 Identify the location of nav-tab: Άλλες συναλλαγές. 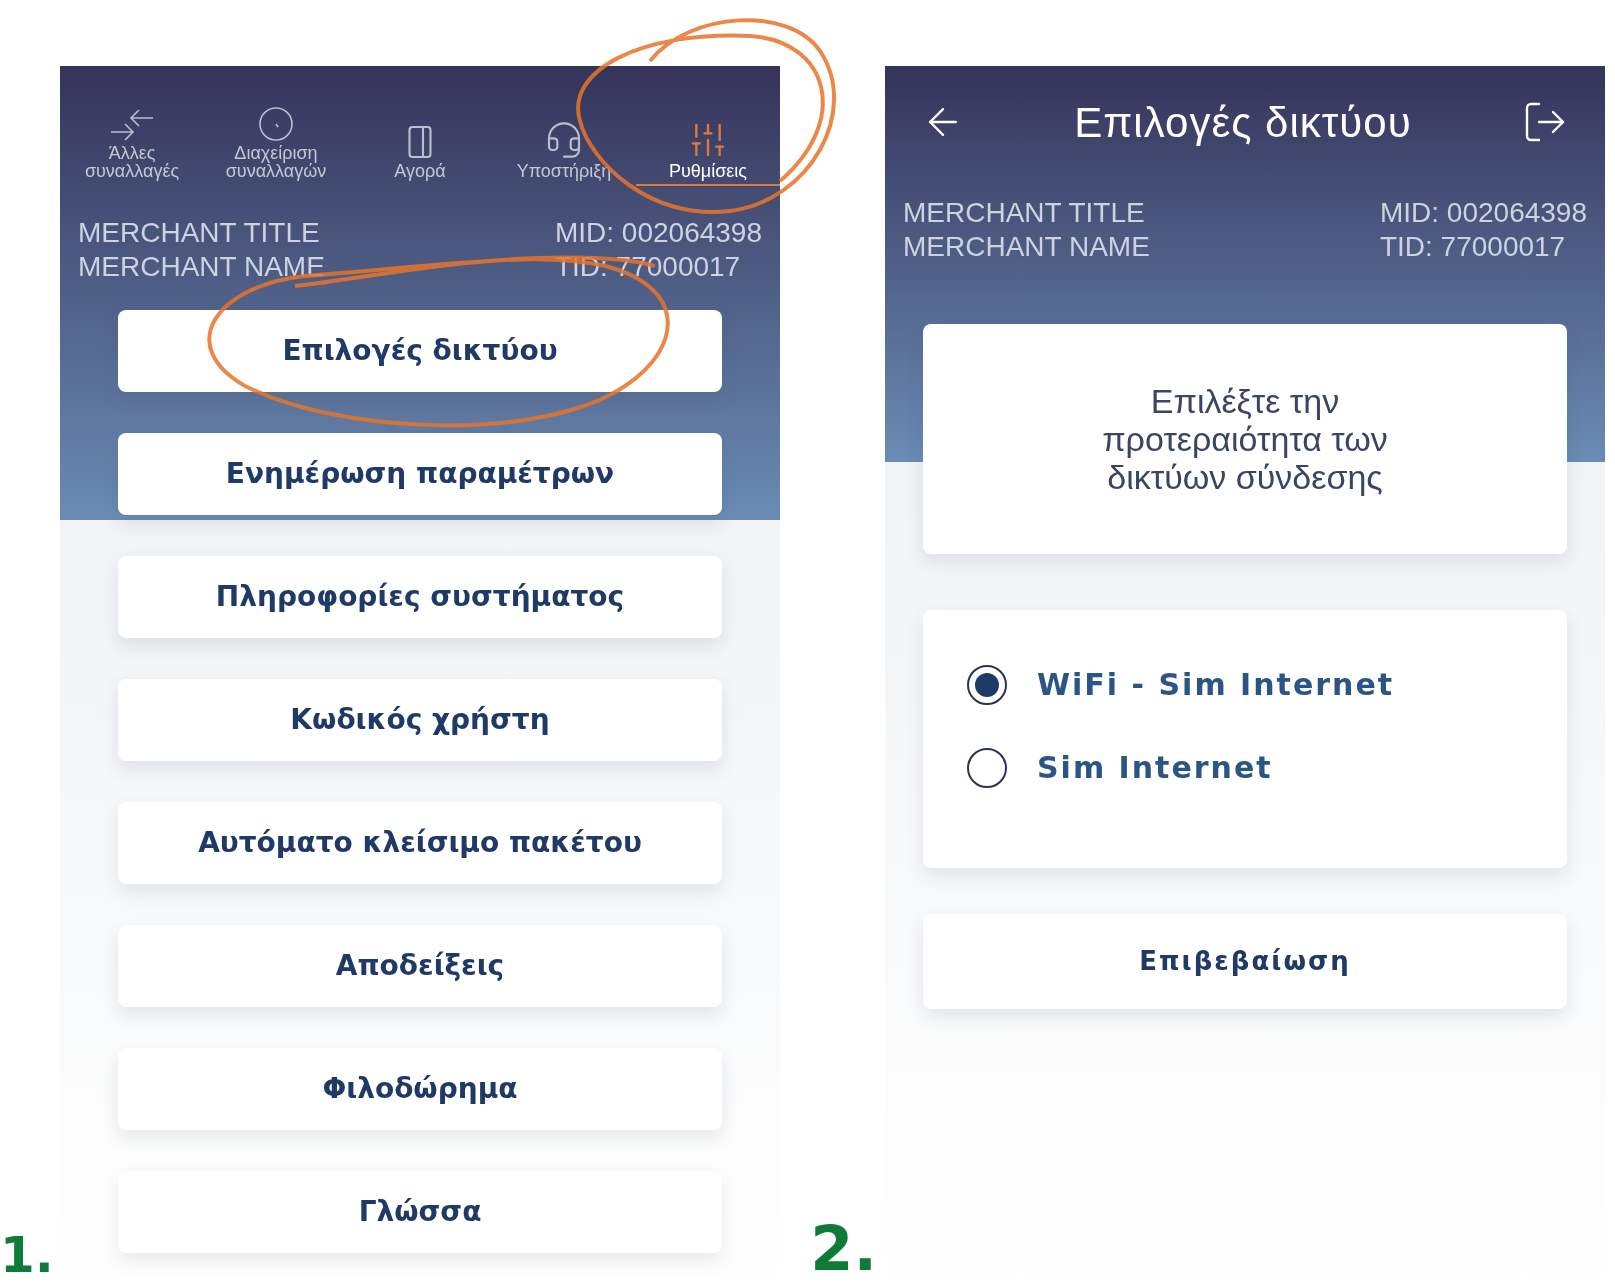
(132, 139).